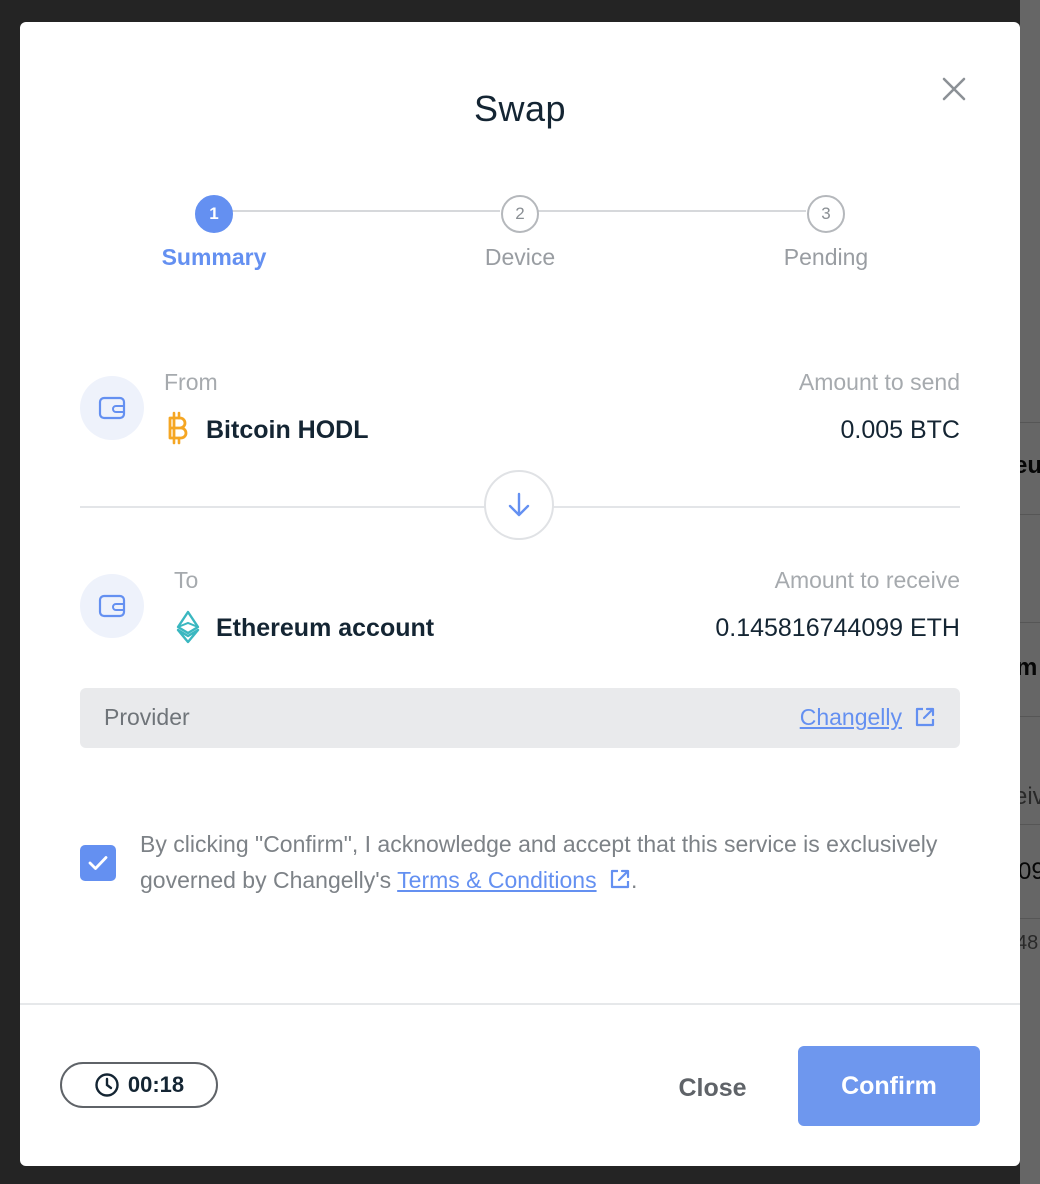 This screenshot has width=1040, height=1184. What do you see at coordinates (520, 214) in the screenshot?
I see `step-2-indicator: 2` at bounding box center [520, 214].